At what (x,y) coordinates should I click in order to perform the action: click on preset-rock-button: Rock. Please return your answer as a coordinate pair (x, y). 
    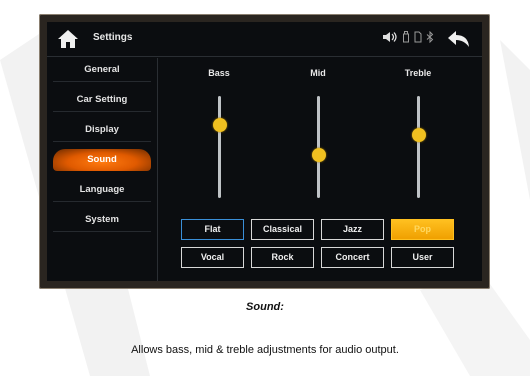
    Looking at the image, I should click on (282, 257).